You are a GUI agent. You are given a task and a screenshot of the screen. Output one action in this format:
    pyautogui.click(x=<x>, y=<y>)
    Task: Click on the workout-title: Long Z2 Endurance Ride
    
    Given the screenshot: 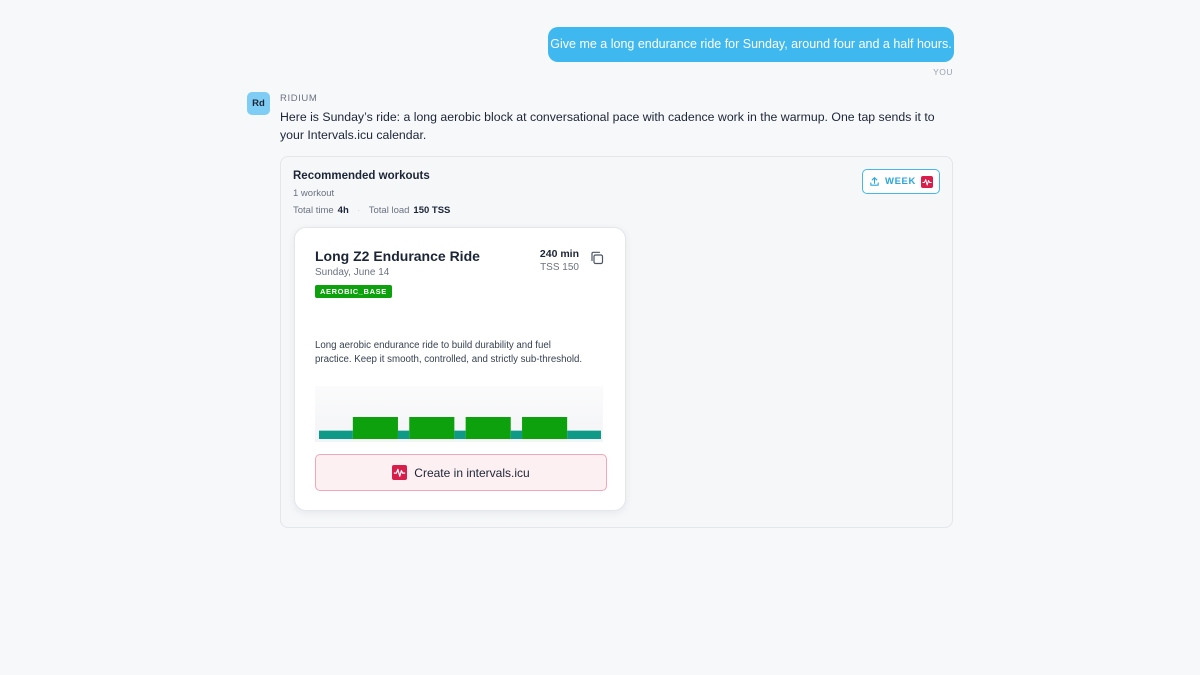 What is the action you would take?
    pyautogui.click(x=397, y=256)
    